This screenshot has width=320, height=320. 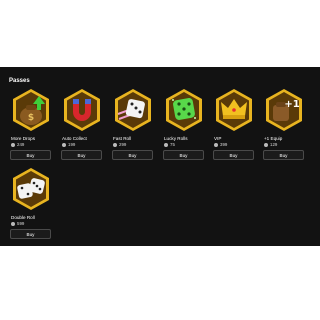 I want to click on double-dice-icon, so click(x=31, y=189).